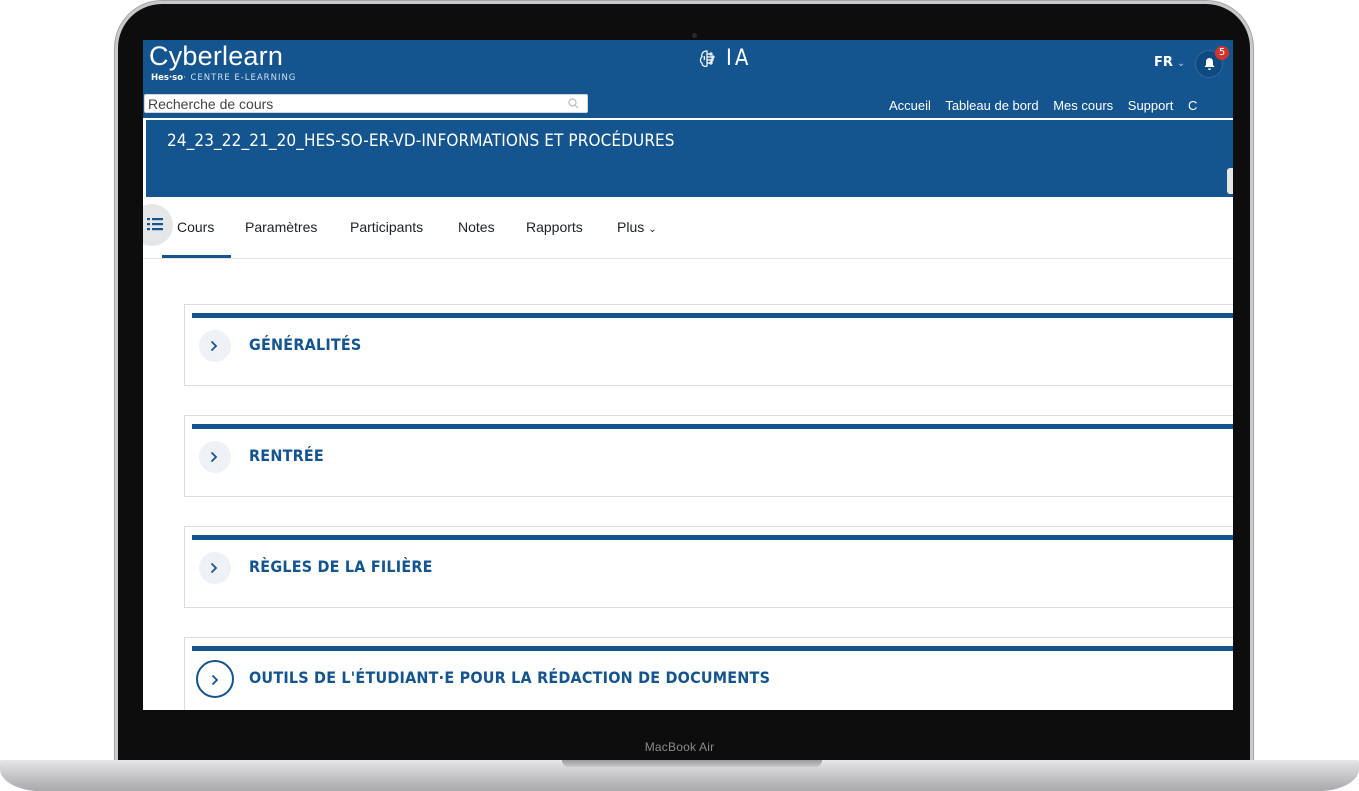  I want to click on nav-mes-cours: Mes cours, so click(1083, 105).